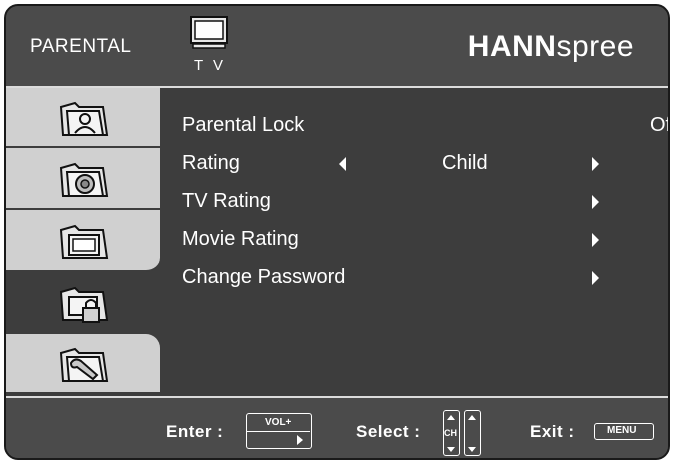  What do you see at coordinates (451, 417) in the screenshot?
I see `ch-up-arrow-icon` at bounding box center [451, 417].